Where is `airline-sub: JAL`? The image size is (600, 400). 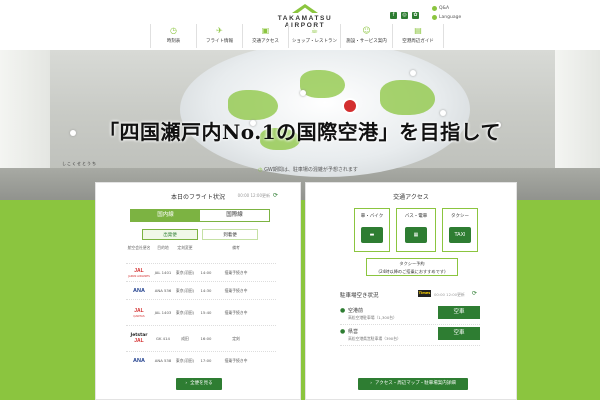
airline-sub: JAL is located at coordinates (139, 341).